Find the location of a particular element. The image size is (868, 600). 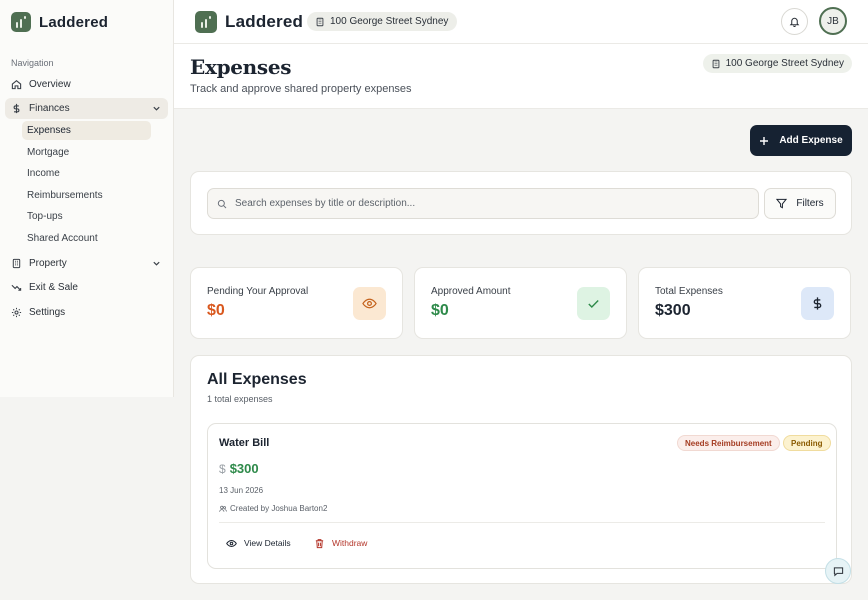

sidebar-item-label: Overview is located at coordinates (50, 84).